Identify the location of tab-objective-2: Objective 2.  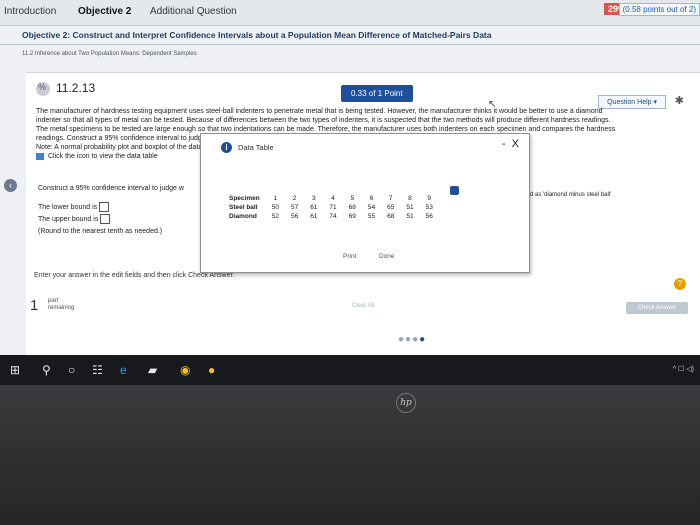
(104, 11).